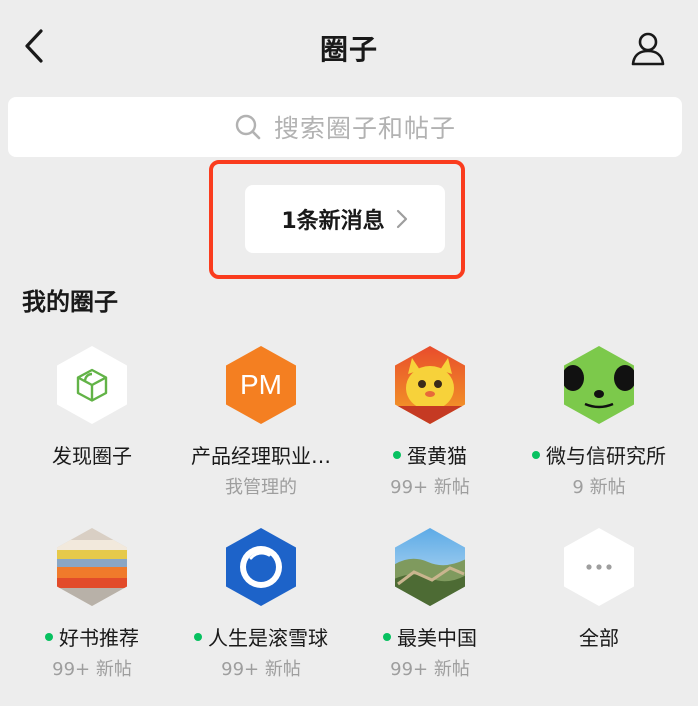 The image size is (698, 706). What do you see at coordinates (430, 454) in the screenshot?
I see `circle-name: 蛋黄猫` at bounding box center [430, 454].